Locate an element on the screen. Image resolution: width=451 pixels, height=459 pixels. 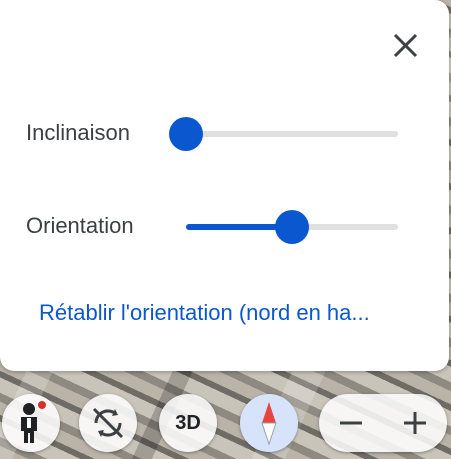
3d-toggle-button: 3D is located at coordinates (188, 423).